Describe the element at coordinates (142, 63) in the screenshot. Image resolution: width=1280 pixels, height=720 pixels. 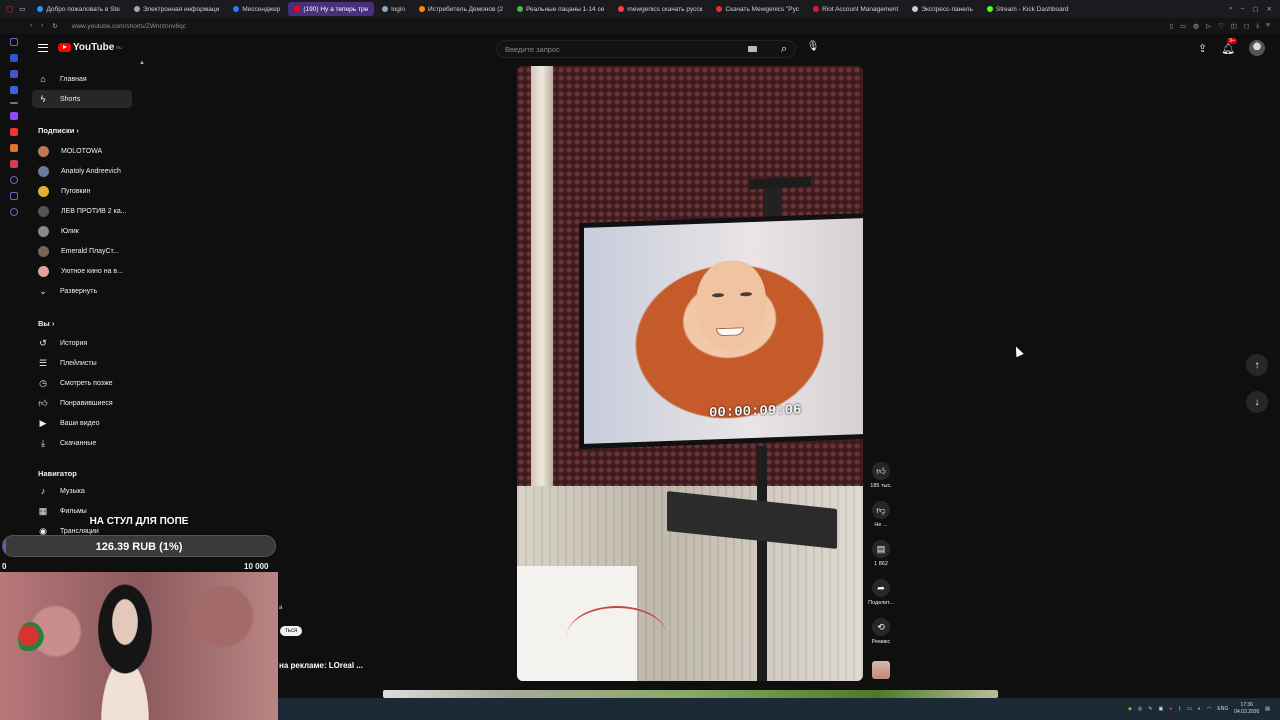
I see `sidebar-scroll-up-icon: ▲` at that location.